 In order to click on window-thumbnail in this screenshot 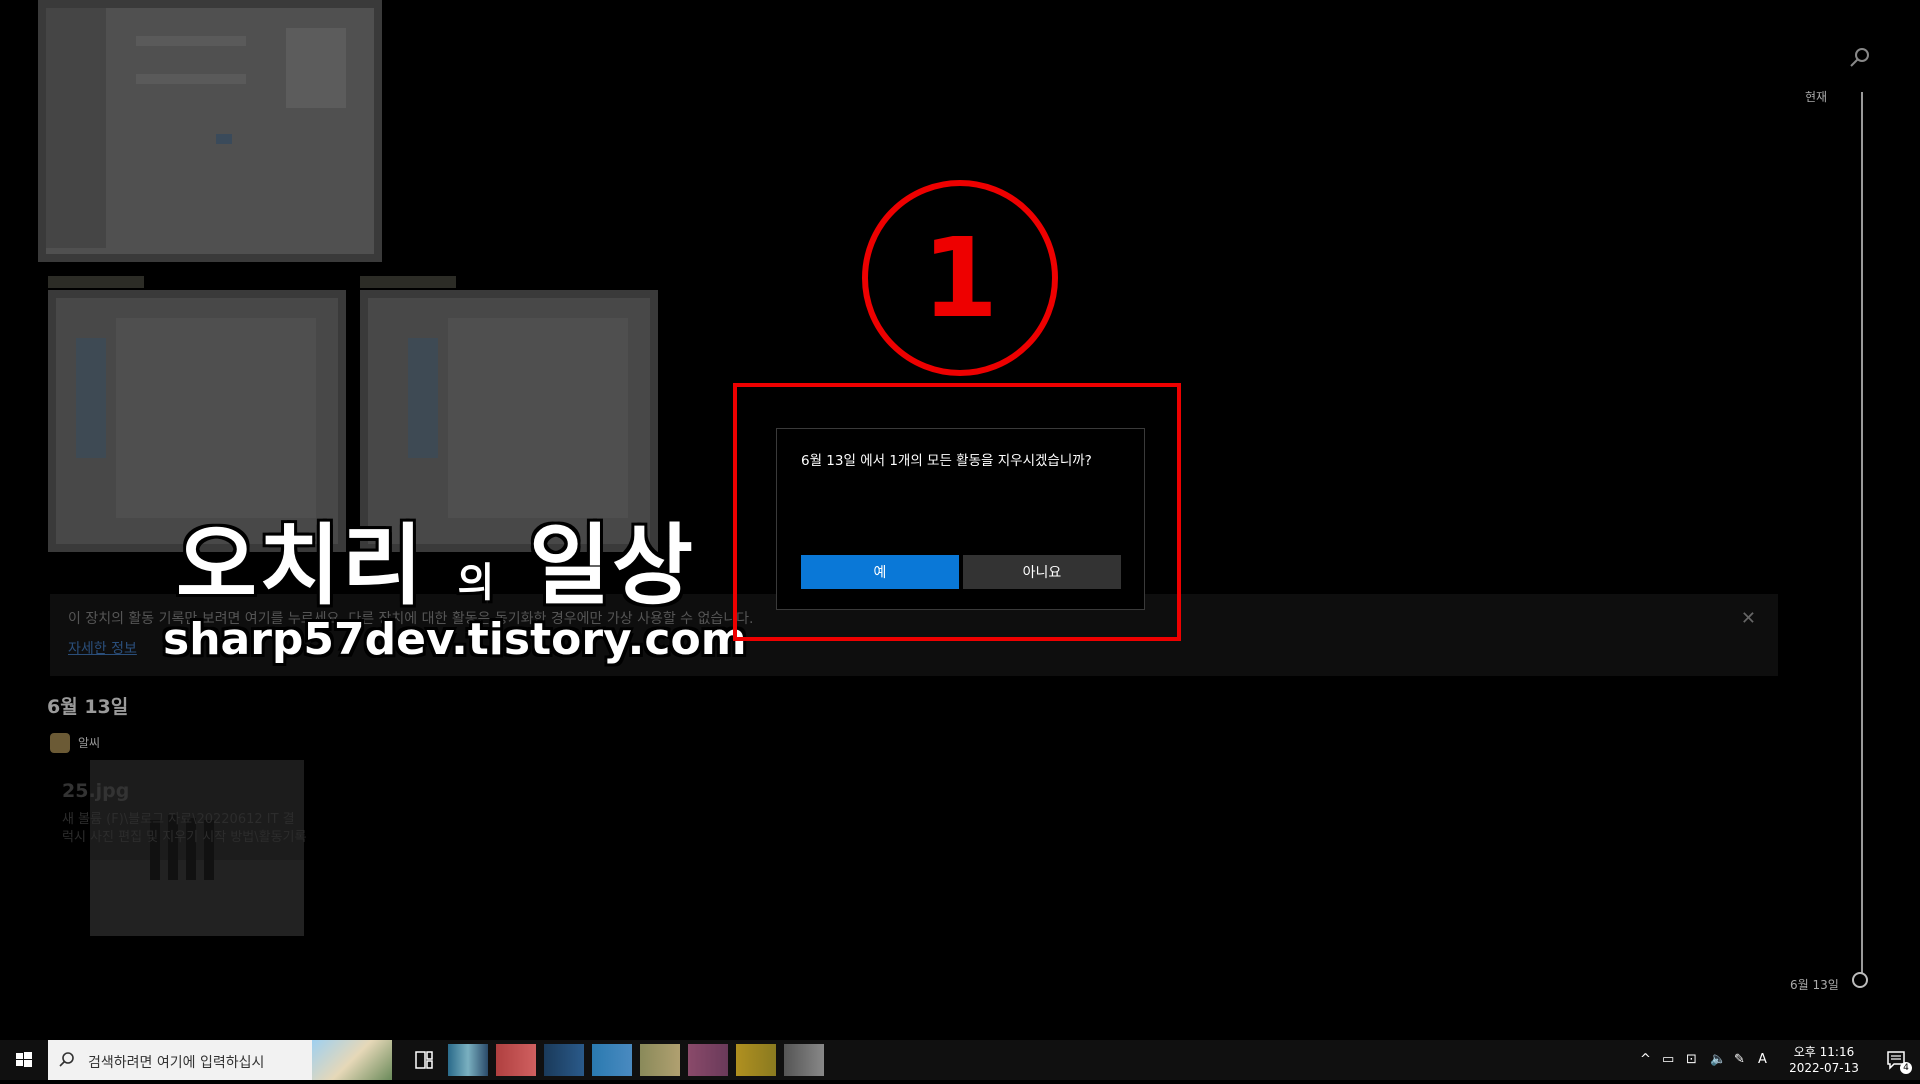, I will do `click(210, 131)`.